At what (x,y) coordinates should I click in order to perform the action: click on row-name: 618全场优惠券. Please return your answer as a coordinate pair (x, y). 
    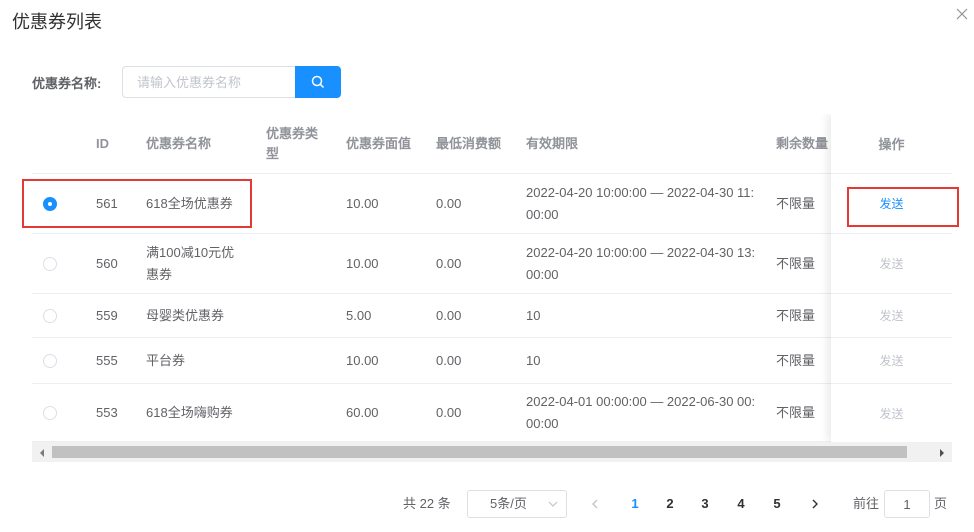
    Looking at the image, I should click on (201, 204).